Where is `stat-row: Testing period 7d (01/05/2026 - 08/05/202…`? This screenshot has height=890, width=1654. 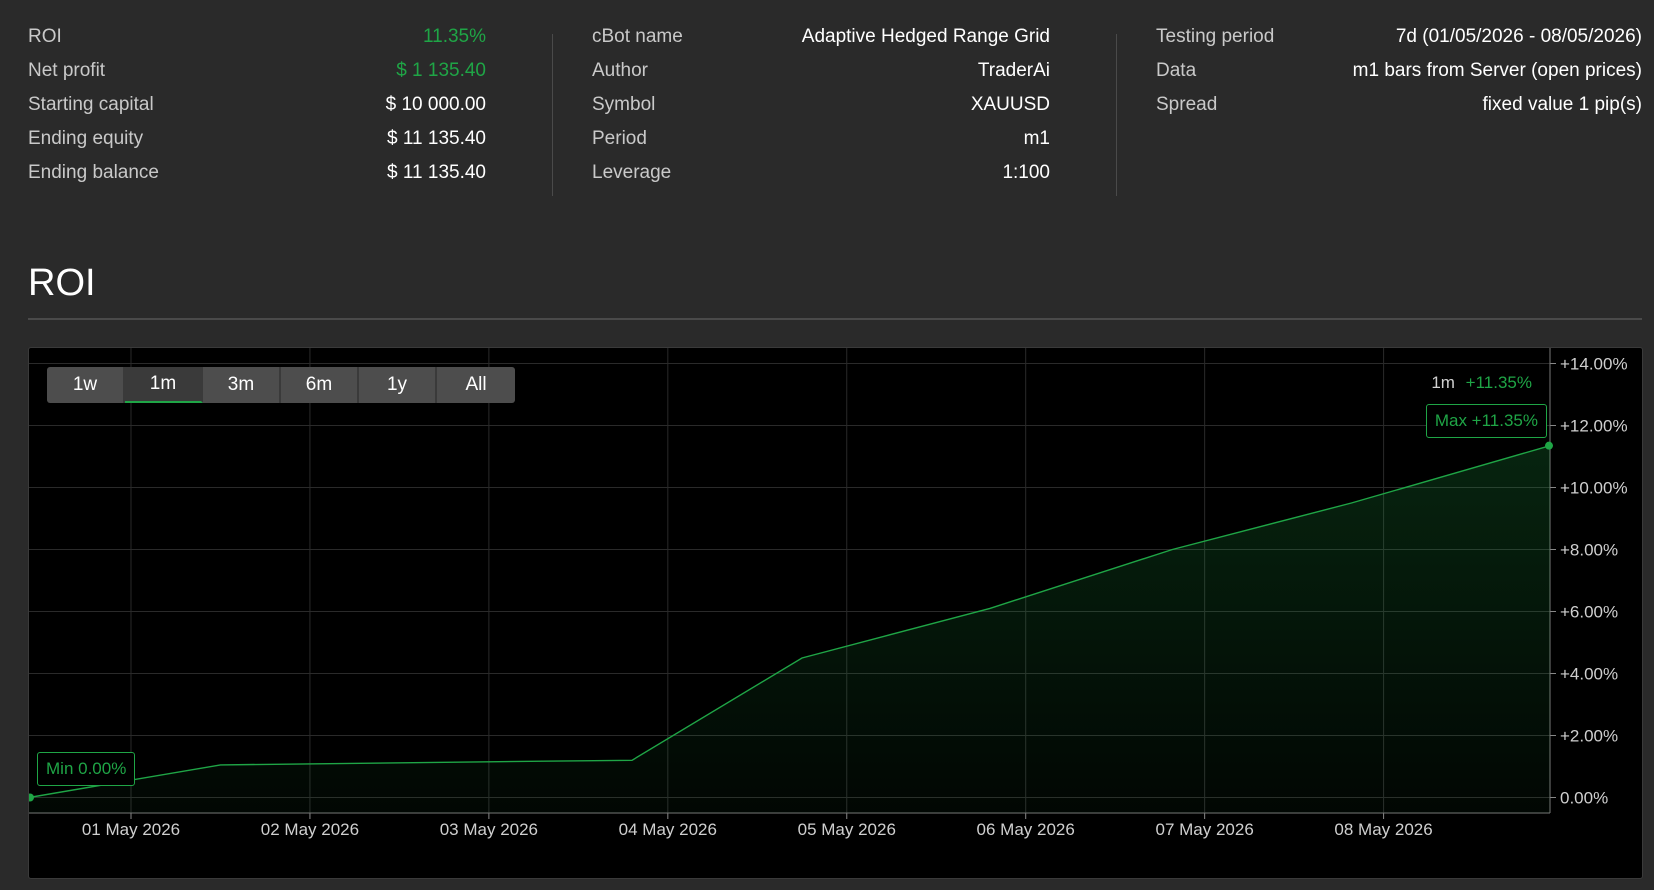
stat-row: Testing period 7d (01/05/2026 - 08/05/202… is located at coordinates (1399, 44).